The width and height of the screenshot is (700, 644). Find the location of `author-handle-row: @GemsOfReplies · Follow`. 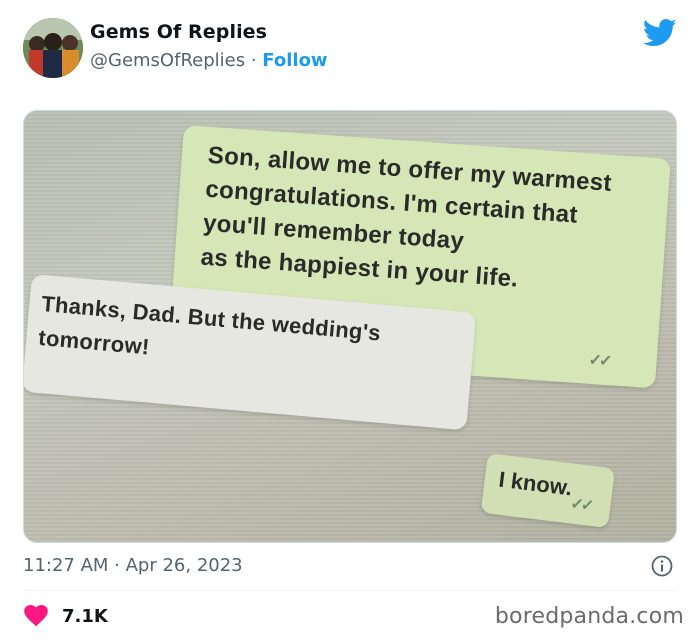

author-handle-row: @GemsOfReplies · Follow is located at coordinates (209, 60).